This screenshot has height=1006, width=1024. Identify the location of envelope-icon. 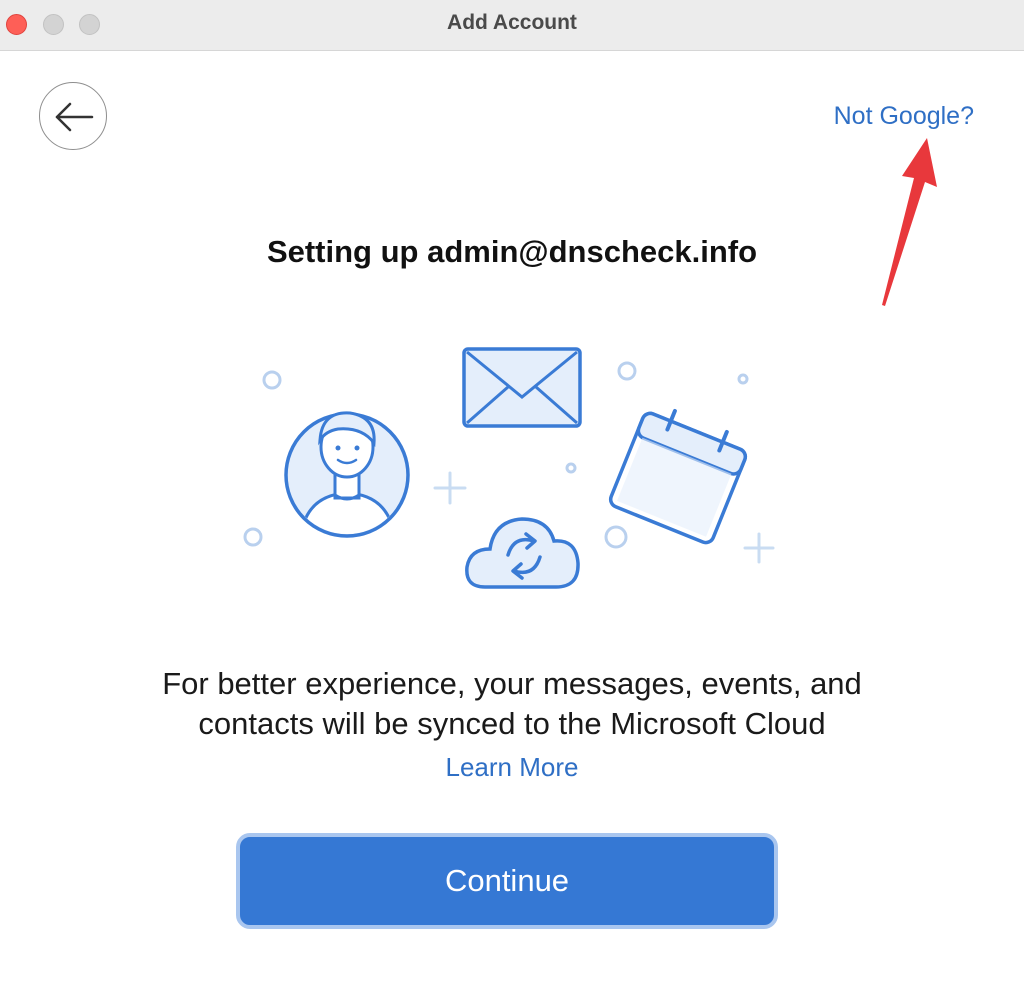
(522, 387).